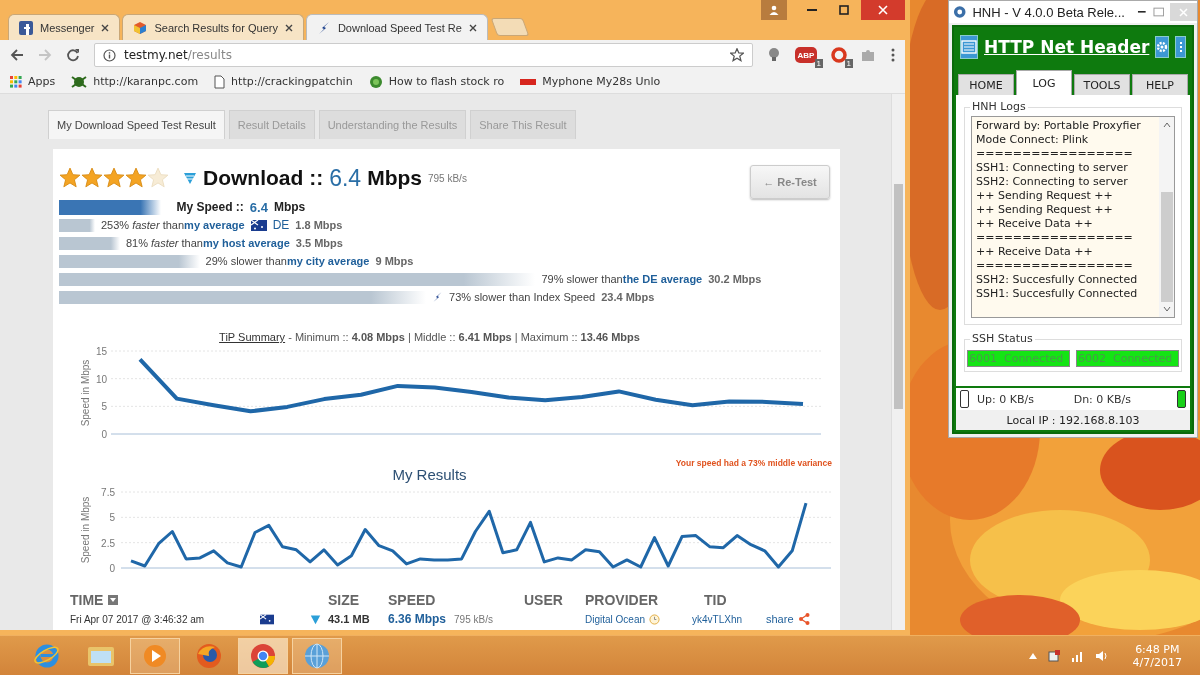 The image size is (1200, 675). What do you see at coordinates (64, 27) in the screenshot?
I see `browser-tab: Messenger` at bounding box center [64, 27].